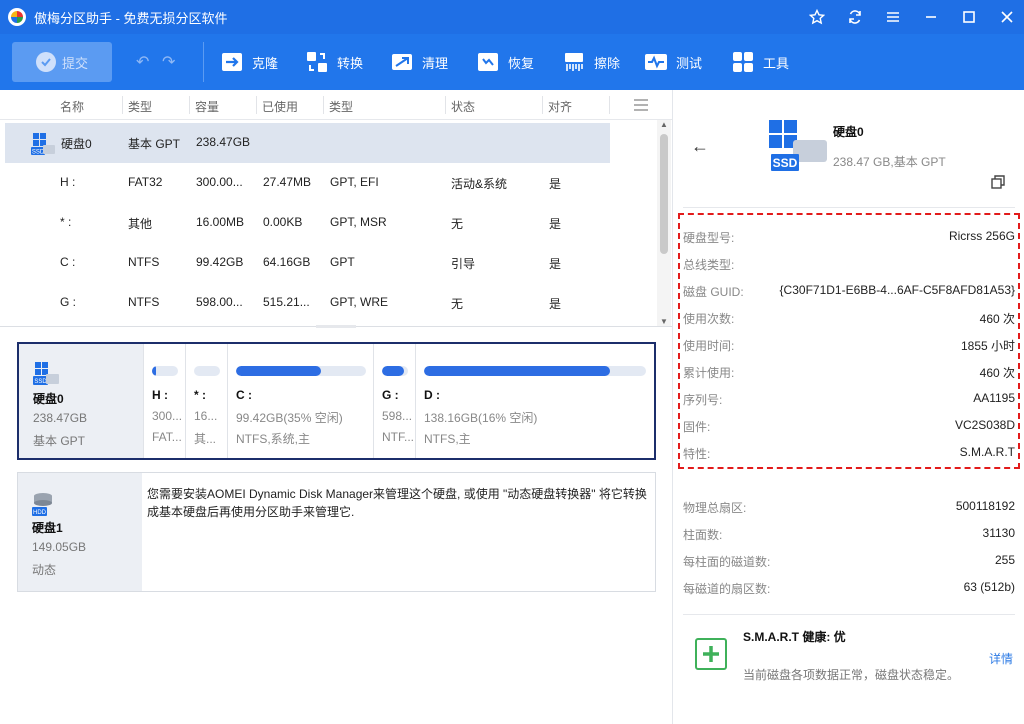 The image size is (1024, 724). I want to click on detail-model: 硬盘型号: Ricrss 256G, so click(849, 237).